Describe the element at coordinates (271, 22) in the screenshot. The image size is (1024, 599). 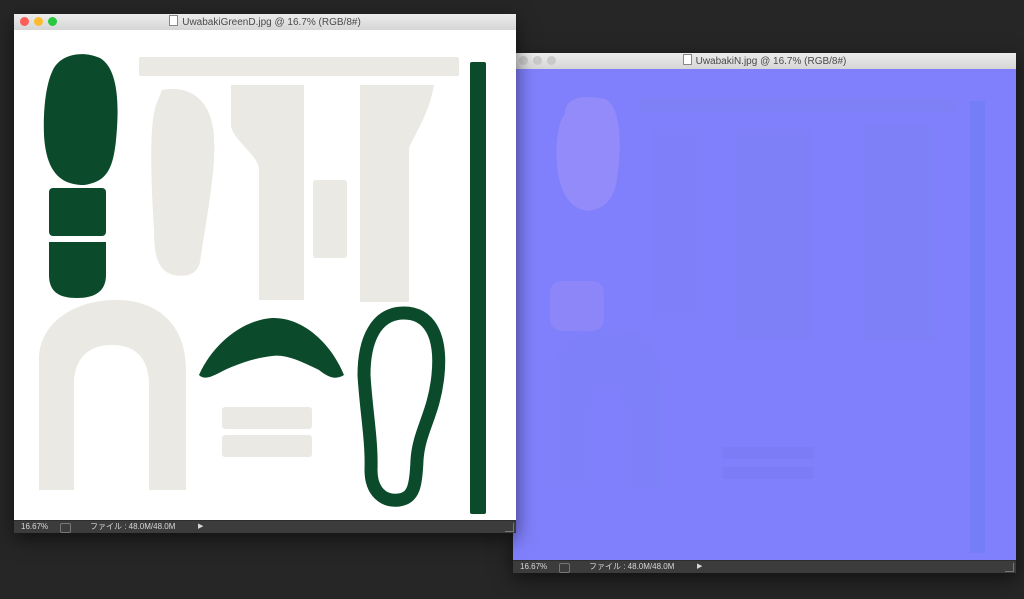
I see `window-title: UwabakiGreenD.jpg @ 16.7% (RGB/8#)` at that location.